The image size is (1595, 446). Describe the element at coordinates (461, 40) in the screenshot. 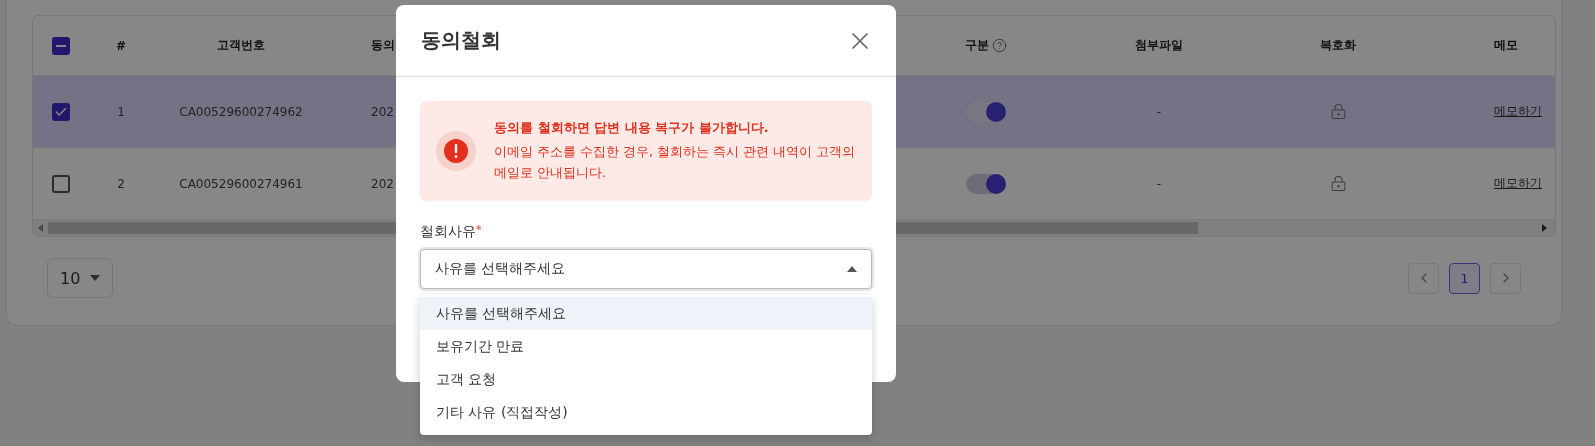

I see `dialog-title: 동의철회` at that location.